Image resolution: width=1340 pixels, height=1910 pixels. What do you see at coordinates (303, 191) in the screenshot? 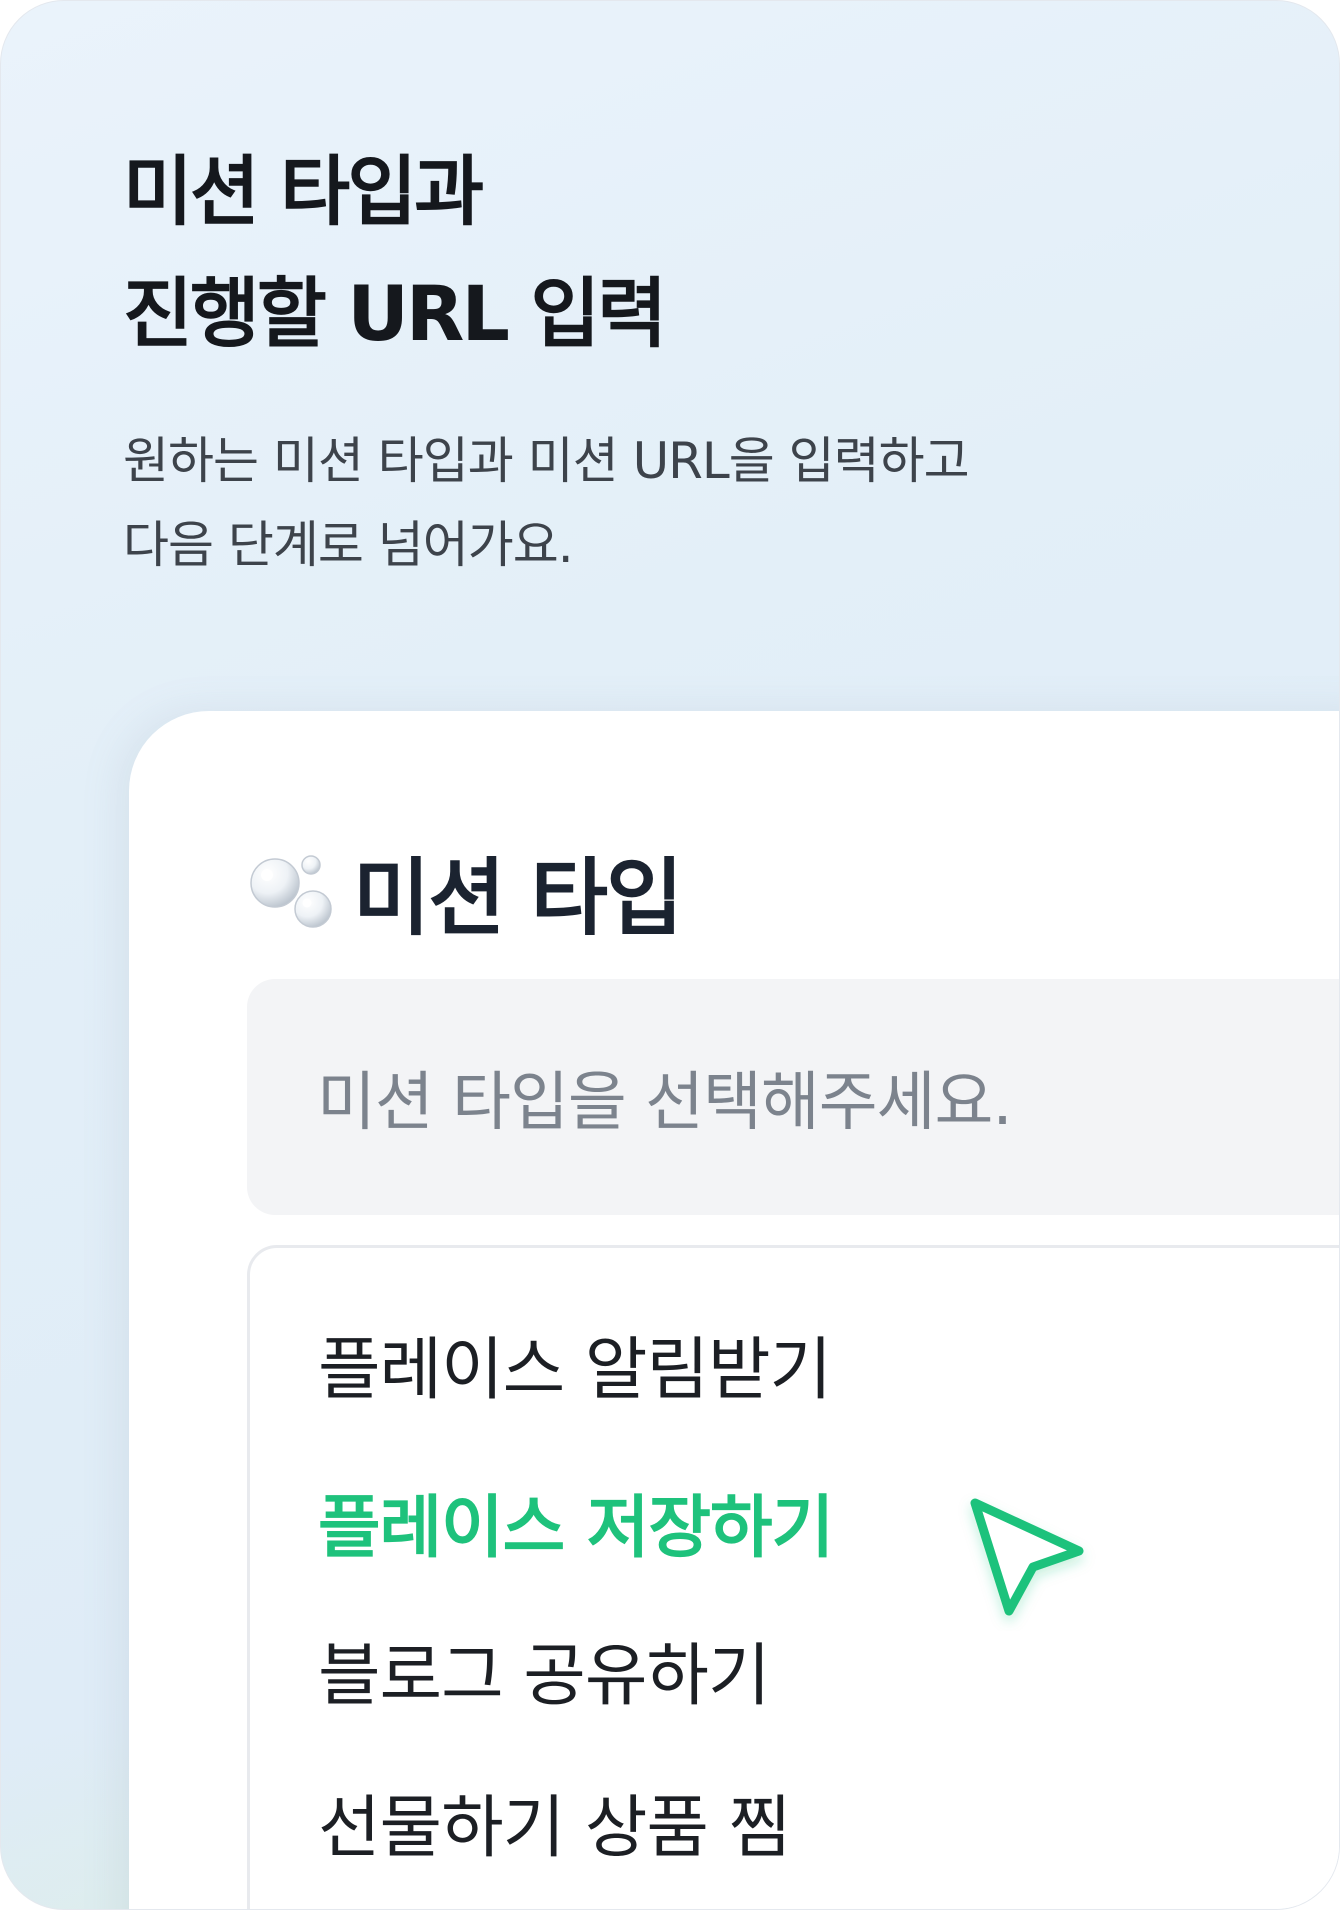
I see `page-title-line-1: 미션 타입과` at bounding box center [303, 191].